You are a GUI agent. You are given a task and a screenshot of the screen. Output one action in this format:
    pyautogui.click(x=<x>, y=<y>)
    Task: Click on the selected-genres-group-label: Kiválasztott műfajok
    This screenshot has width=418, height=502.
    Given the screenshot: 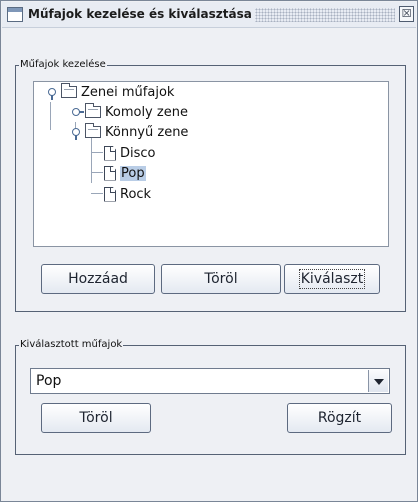 What is the action you would take?
    pyautogui.click(x=71, y=345)
    